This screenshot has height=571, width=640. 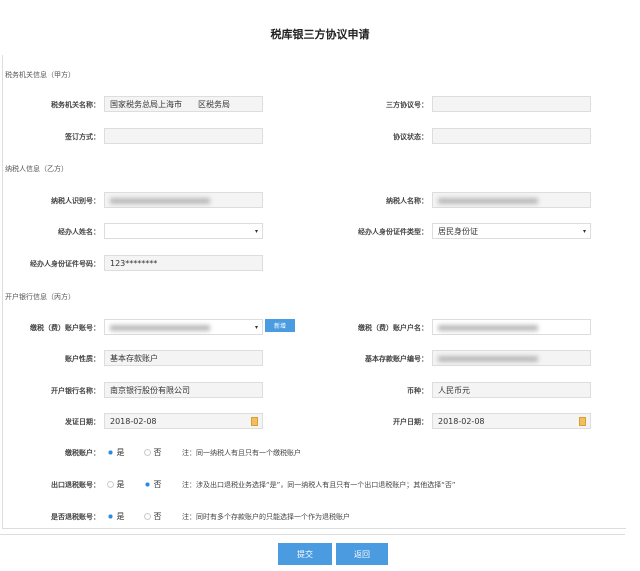 I want to click on agreement-no-input, so click(x=511, y=104).